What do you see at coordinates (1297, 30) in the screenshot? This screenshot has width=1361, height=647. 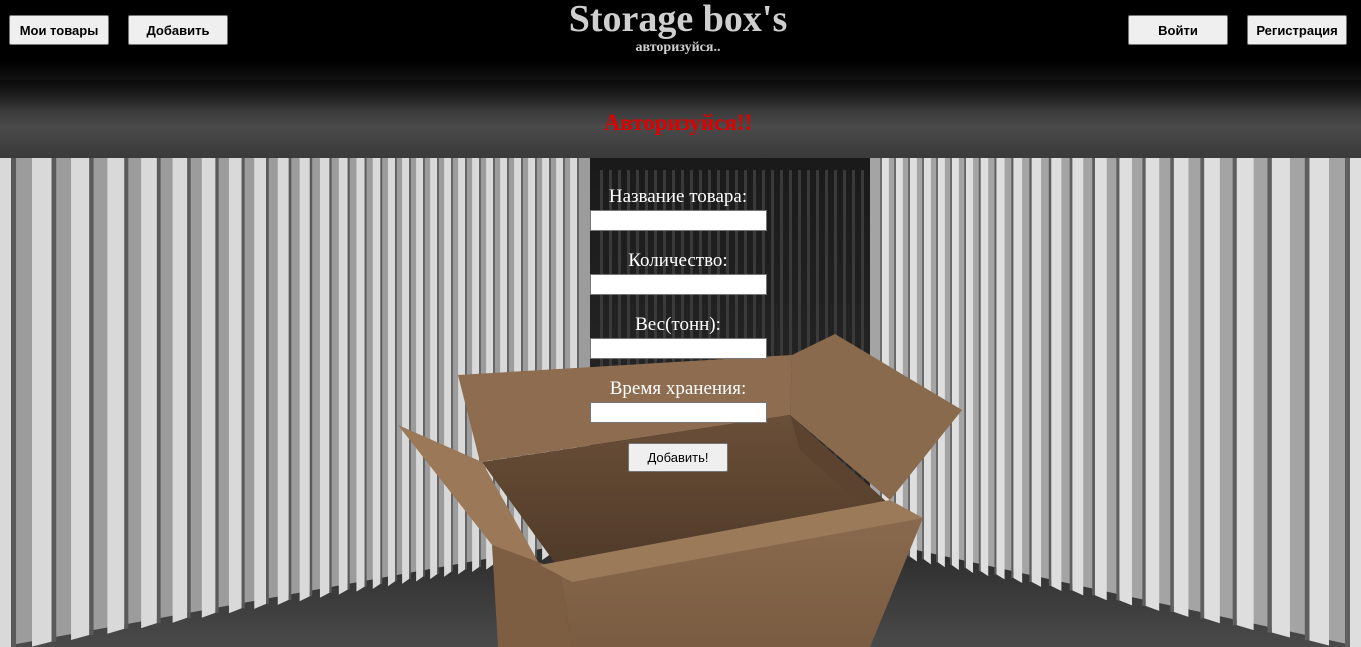 I see `register-button: Регистрация` at bounding box center [1297, 30].